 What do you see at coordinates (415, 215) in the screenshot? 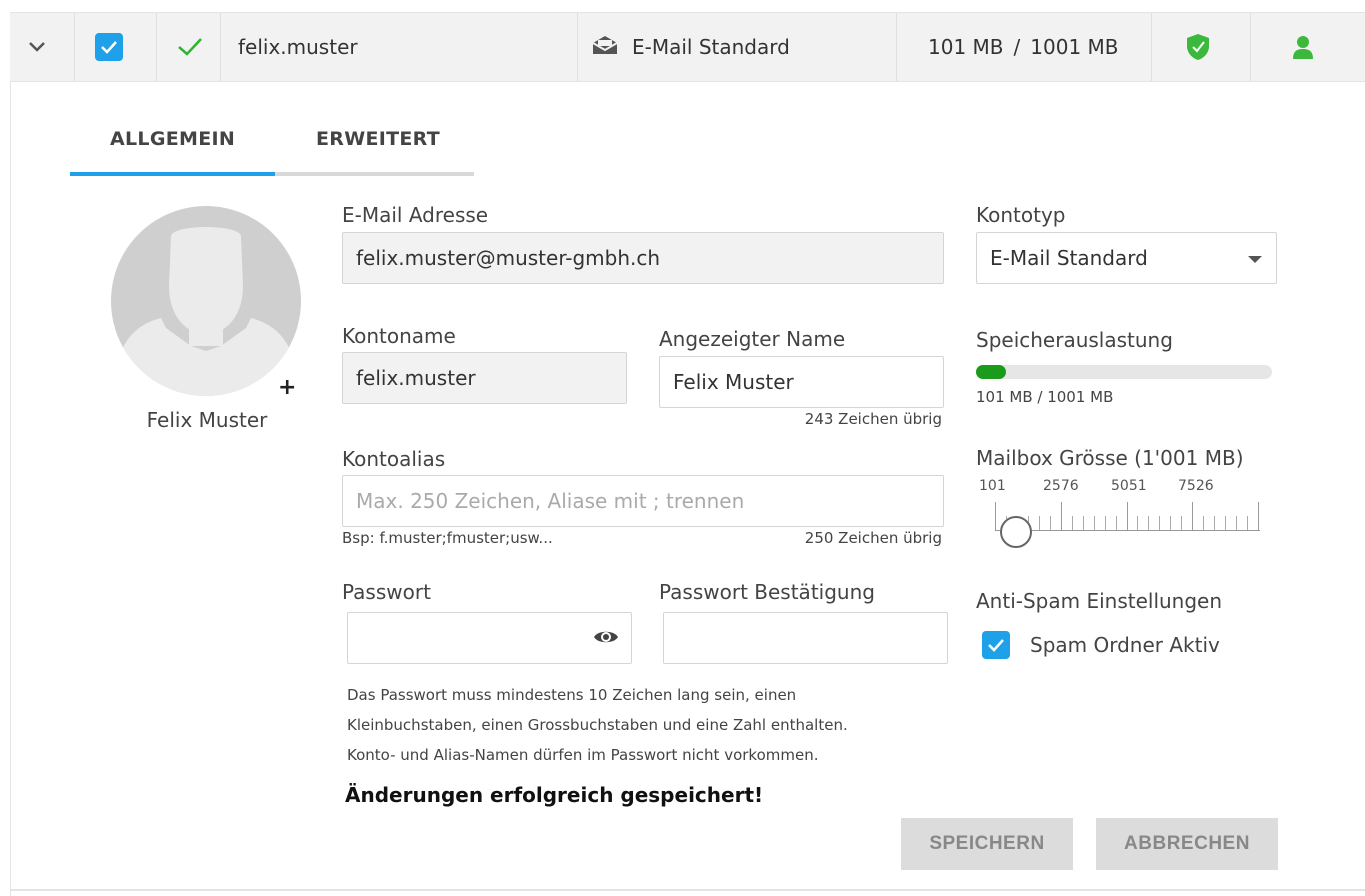
I see `email-label: E-Mail Adresse` at bounding box center [415, 215].